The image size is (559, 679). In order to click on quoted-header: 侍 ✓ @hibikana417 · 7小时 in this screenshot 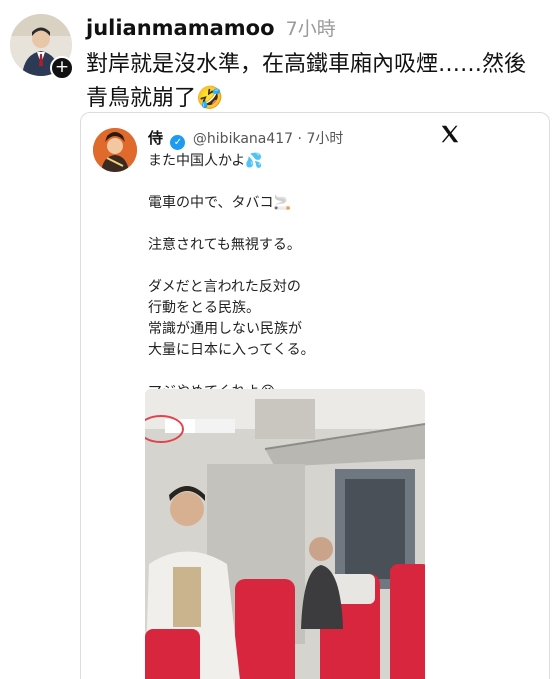, I will do `click(245, 138)`.